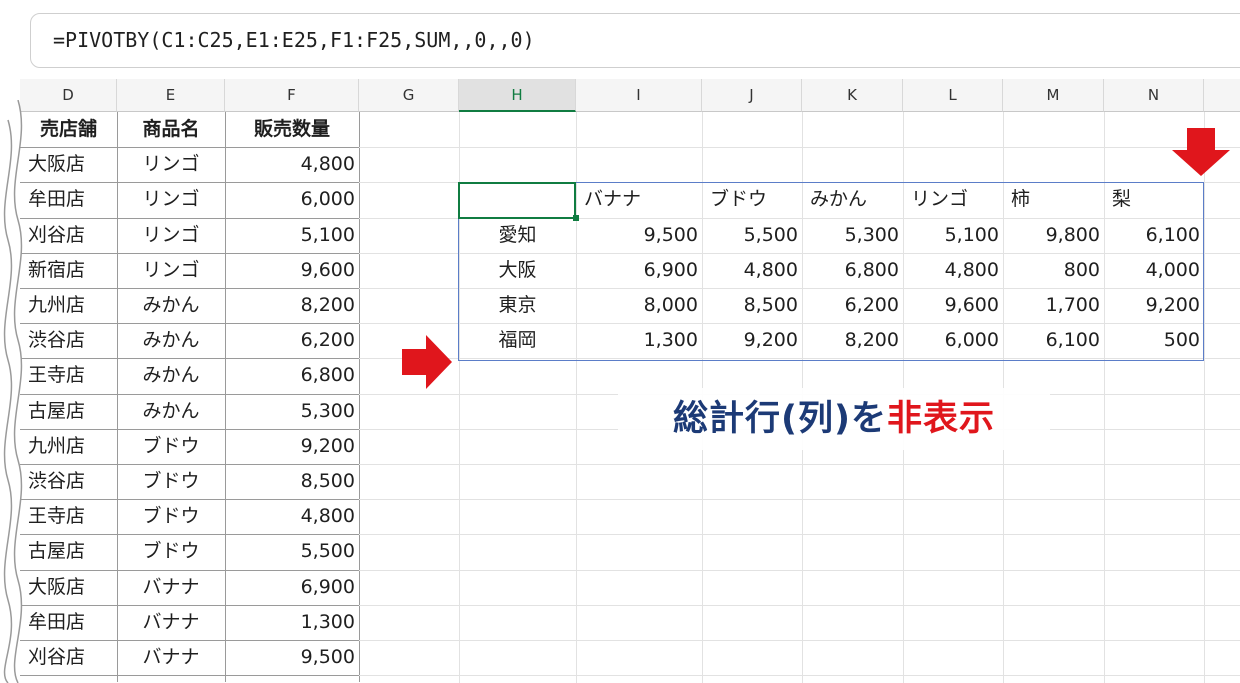 This screenshot has height=683, width=1240. What do you see at coordinates (940, 419) in the screenshot?
I see `caption-part2: 非表示` at bounding box center [940, 419].